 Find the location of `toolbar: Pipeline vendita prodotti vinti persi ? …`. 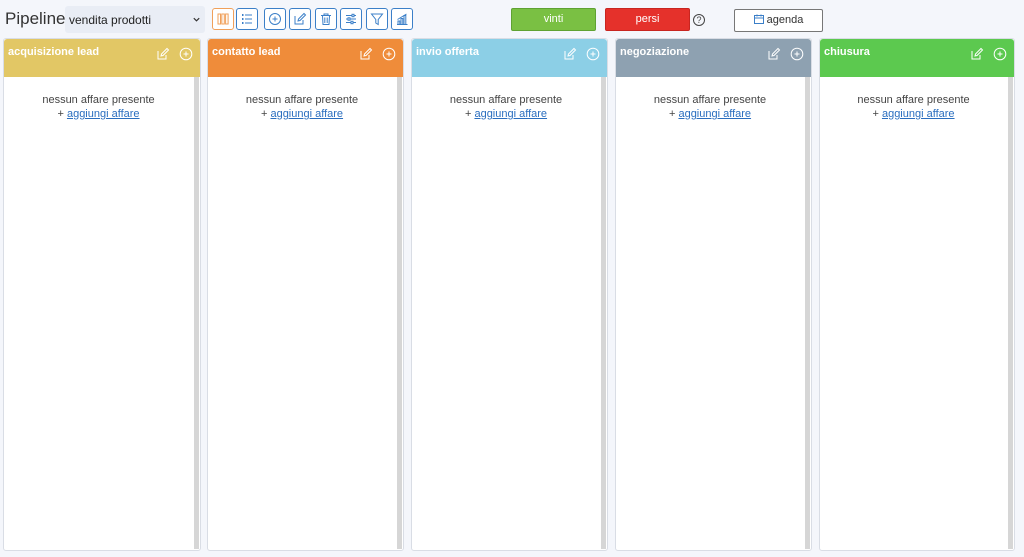

toolbar: Pipeline vendita prodotti vinti persi ? … is located at coordinates (512, 19).